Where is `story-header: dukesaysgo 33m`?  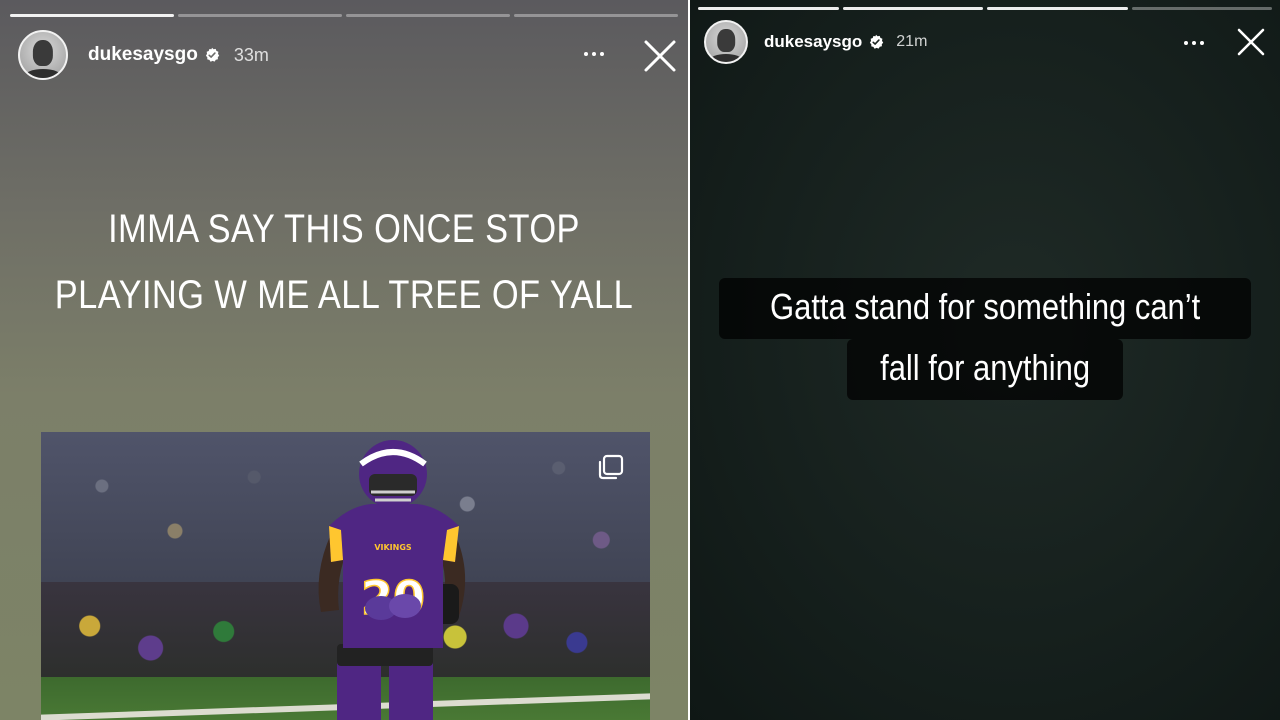
story-header: dukesaysgo 33m is located at coordinates (143, 55).